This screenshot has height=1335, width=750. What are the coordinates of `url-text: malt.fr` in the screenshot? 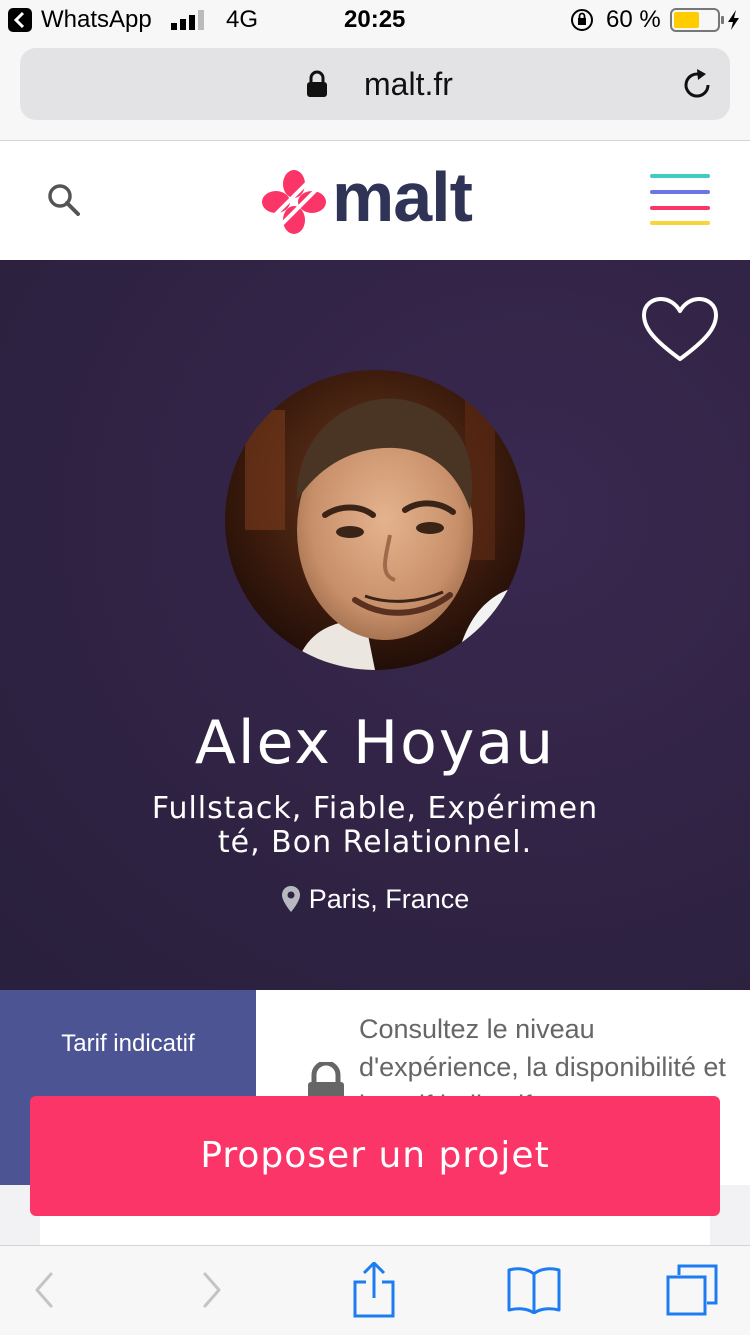 It's located at (408, 84).